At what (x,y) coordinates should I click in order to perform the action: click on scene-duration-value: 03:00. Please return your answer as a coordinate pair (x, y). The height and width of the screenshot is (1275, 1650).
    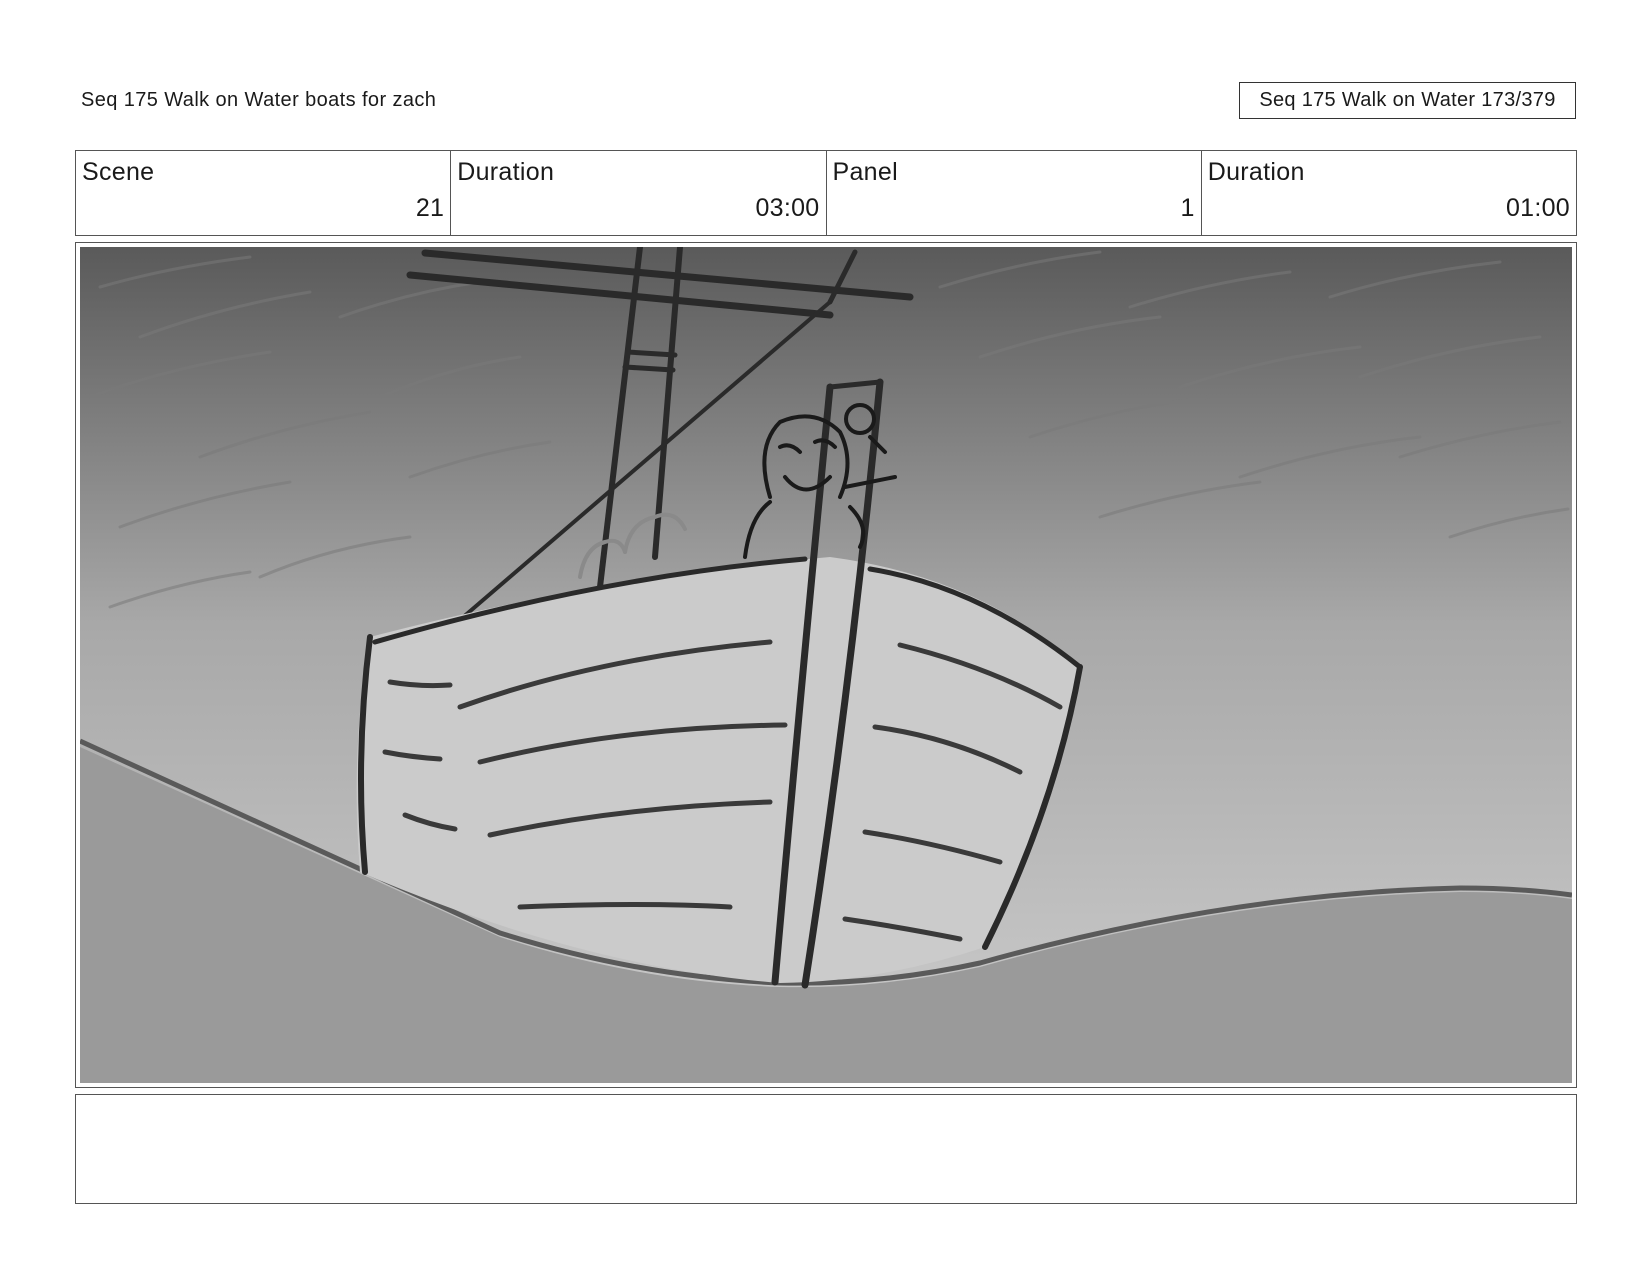
    Looking at the image, I should click on (787, 208).